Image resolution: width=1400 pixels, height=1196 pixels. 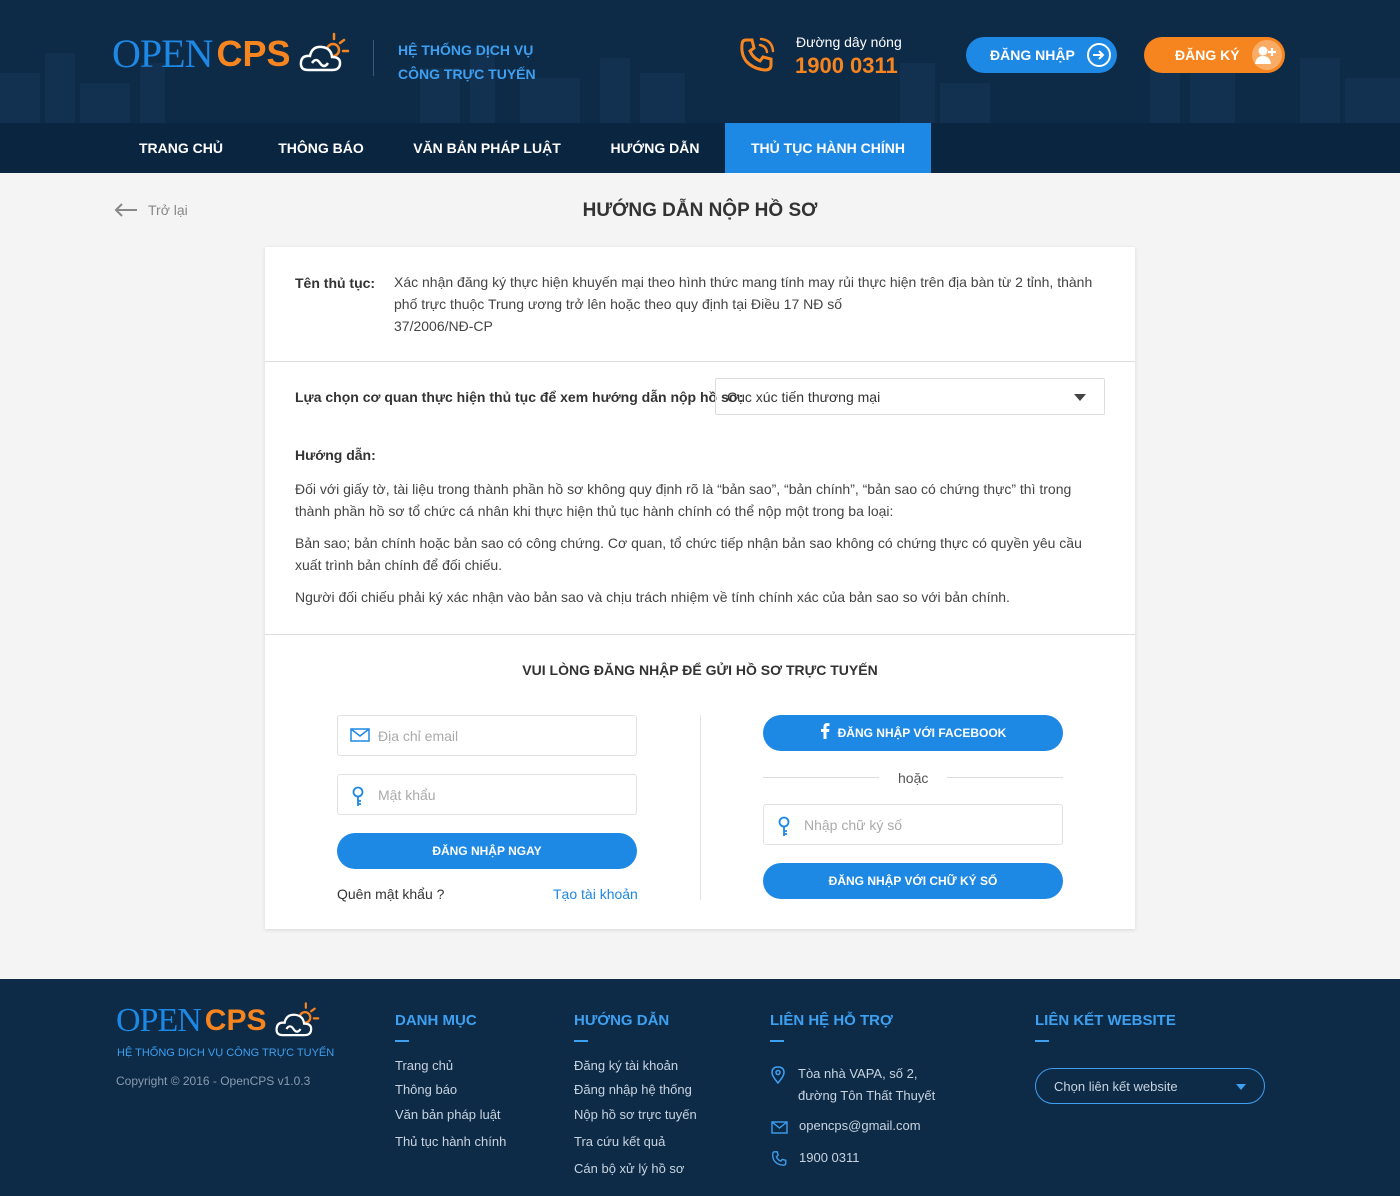 I want to click on copyright: Copyright © 2016 - OpenCPS v1.0.3, so click(x=213, y=1081).